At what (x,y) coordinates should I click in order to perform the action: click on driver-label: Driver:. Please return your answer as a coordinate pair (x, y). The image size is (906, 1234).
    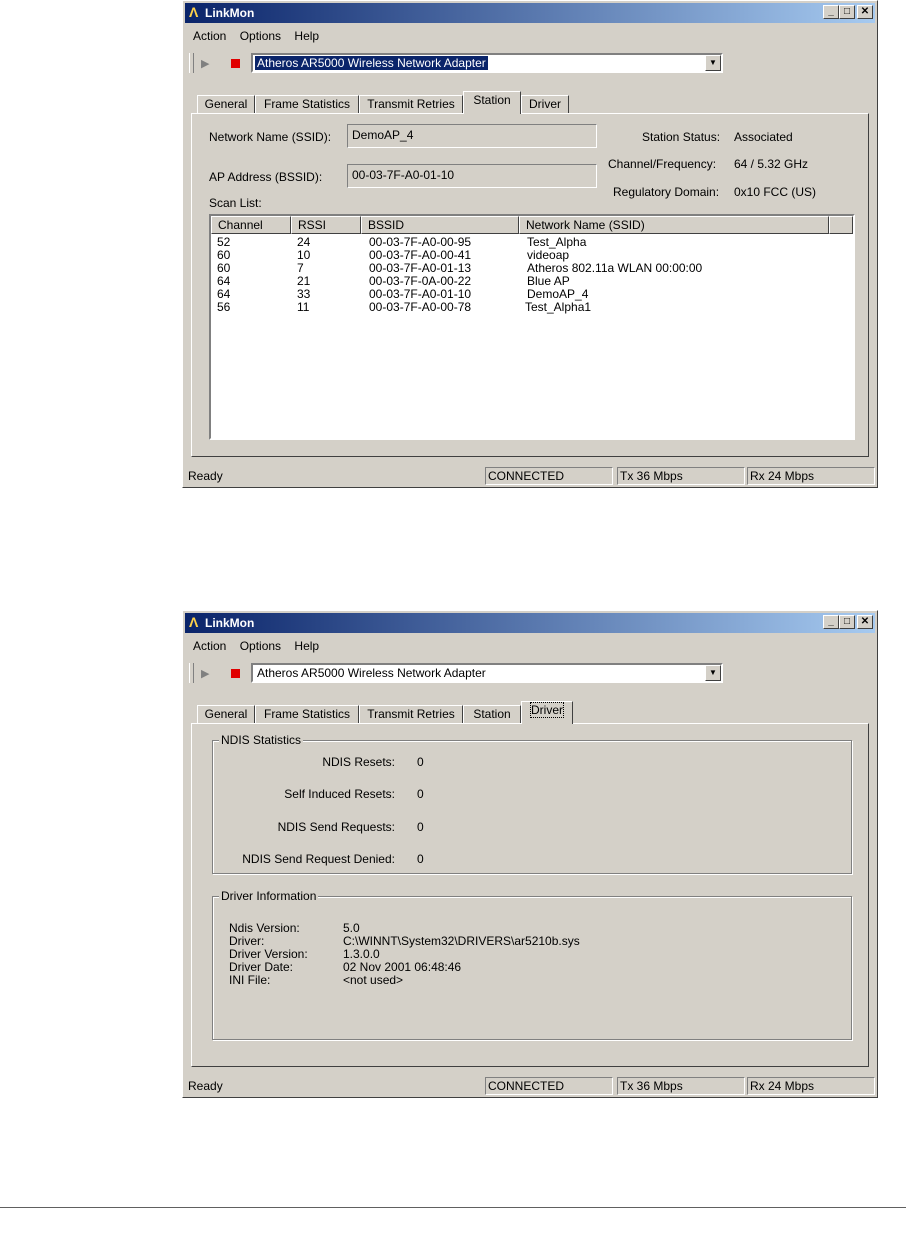
    Looking at the image, I should click on (247, 941).